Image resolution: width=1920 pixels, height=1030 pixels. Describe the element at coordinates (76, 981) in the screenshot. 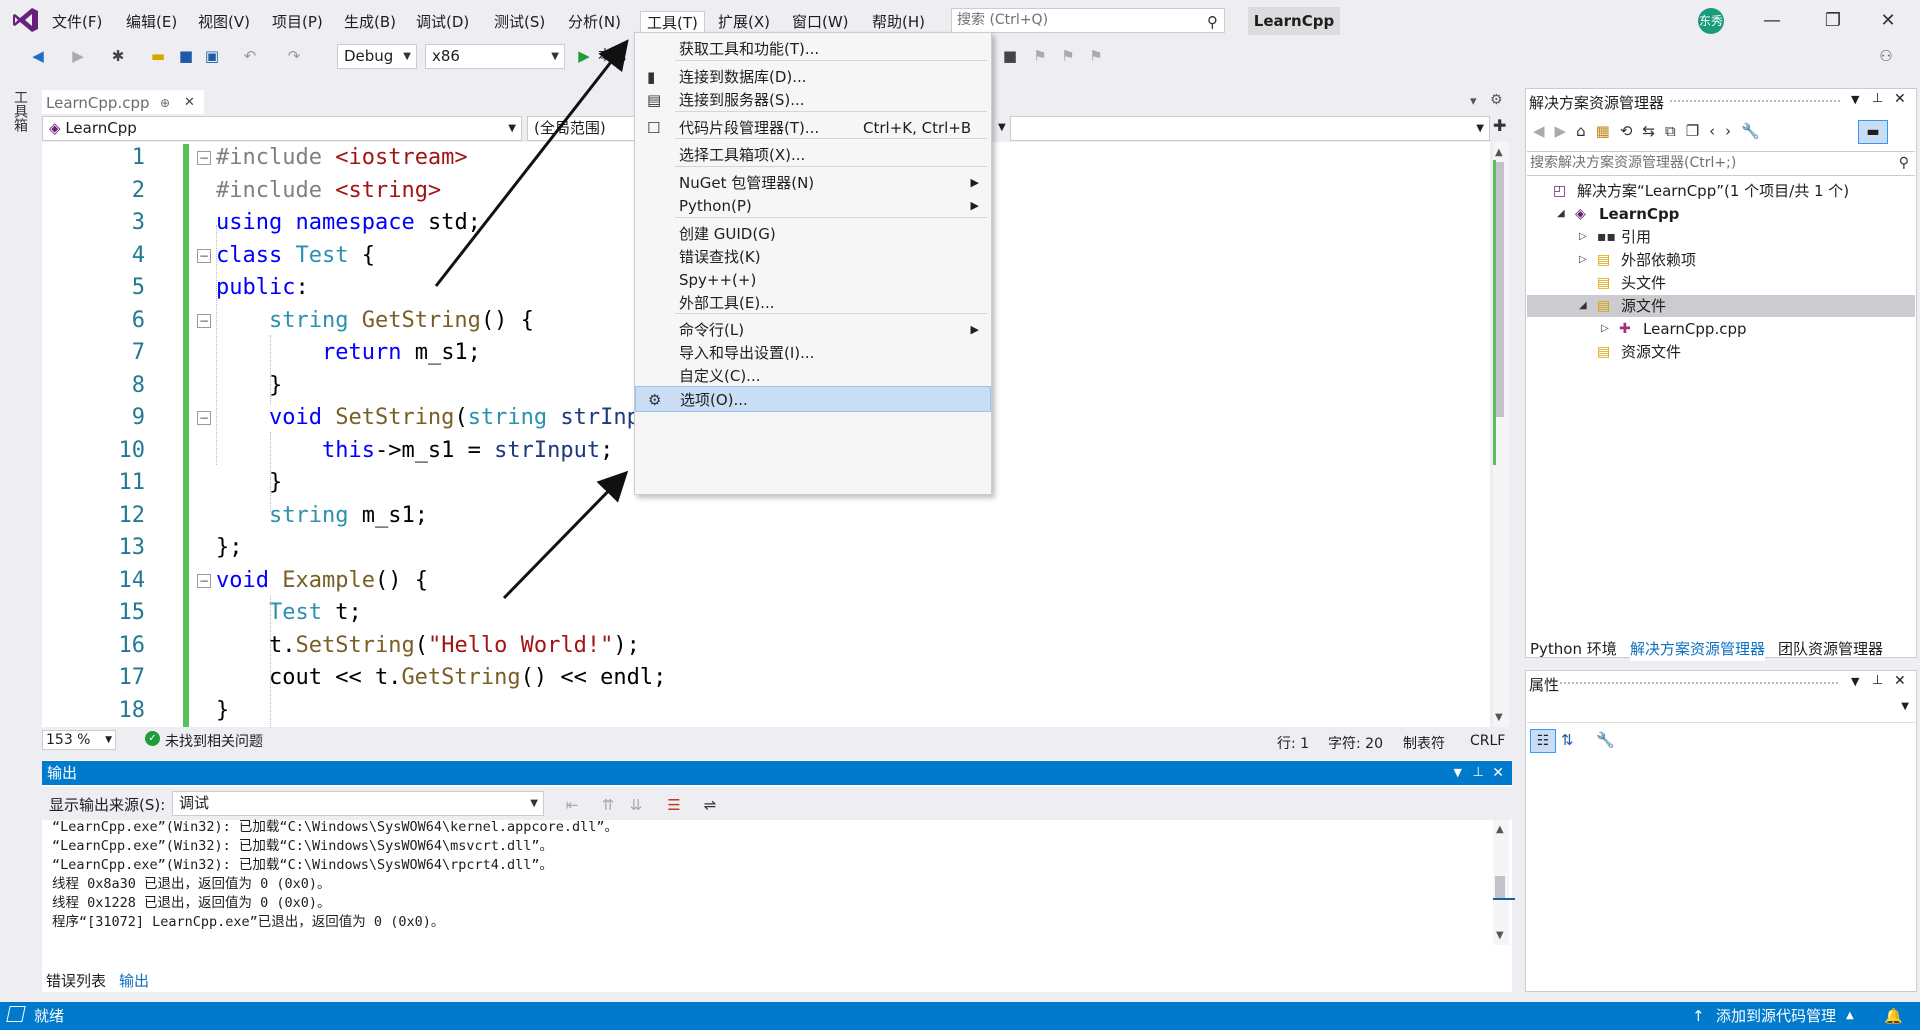

I see `tab-error-list: 错误列表` at that location.